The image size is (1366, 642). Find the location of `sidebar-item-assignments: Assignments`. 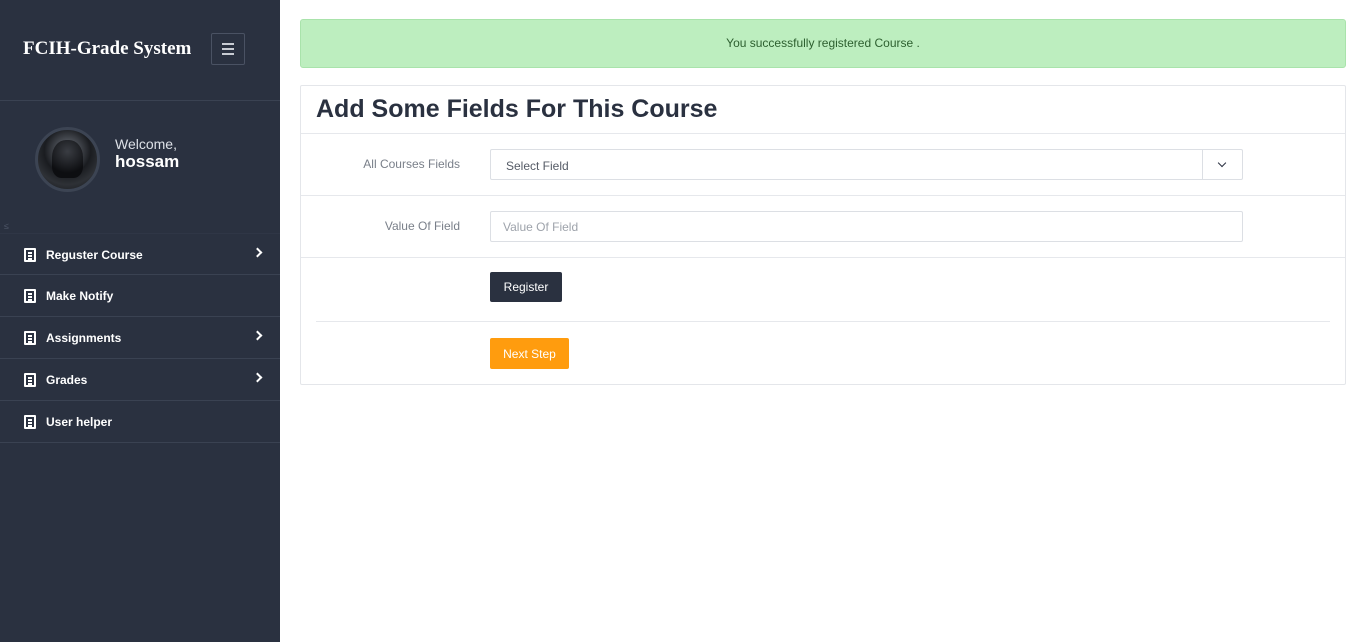

sidebar-item-assignments: Assignments is located at coordinates (140, 338).